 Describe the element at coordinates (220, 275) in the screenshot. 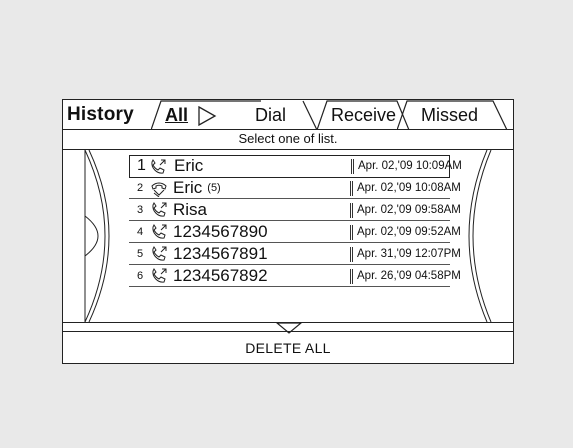

I see `contact-name: 1234567892` at that location.